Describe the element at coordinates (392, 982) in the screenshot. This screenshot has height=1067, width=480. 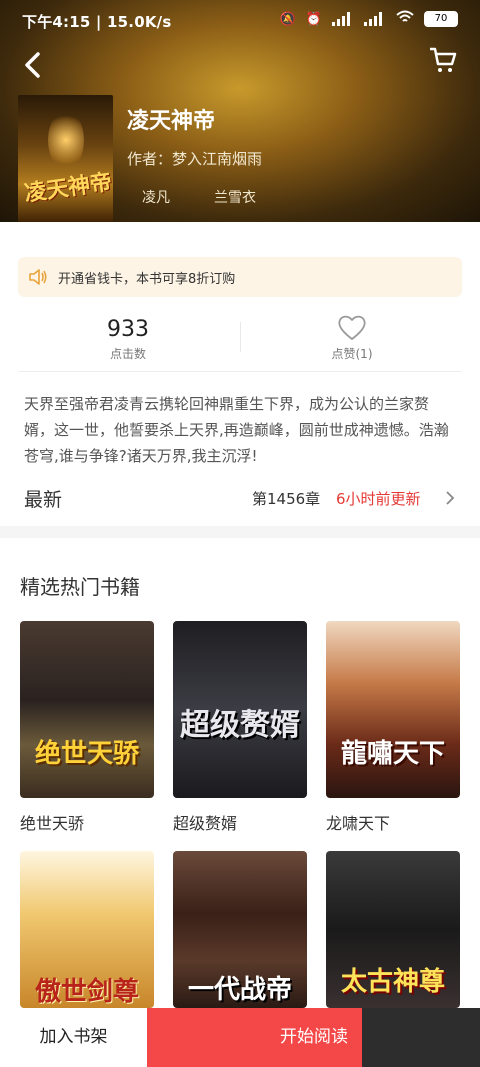
I see `cover-title: 太古神尊` at that location.